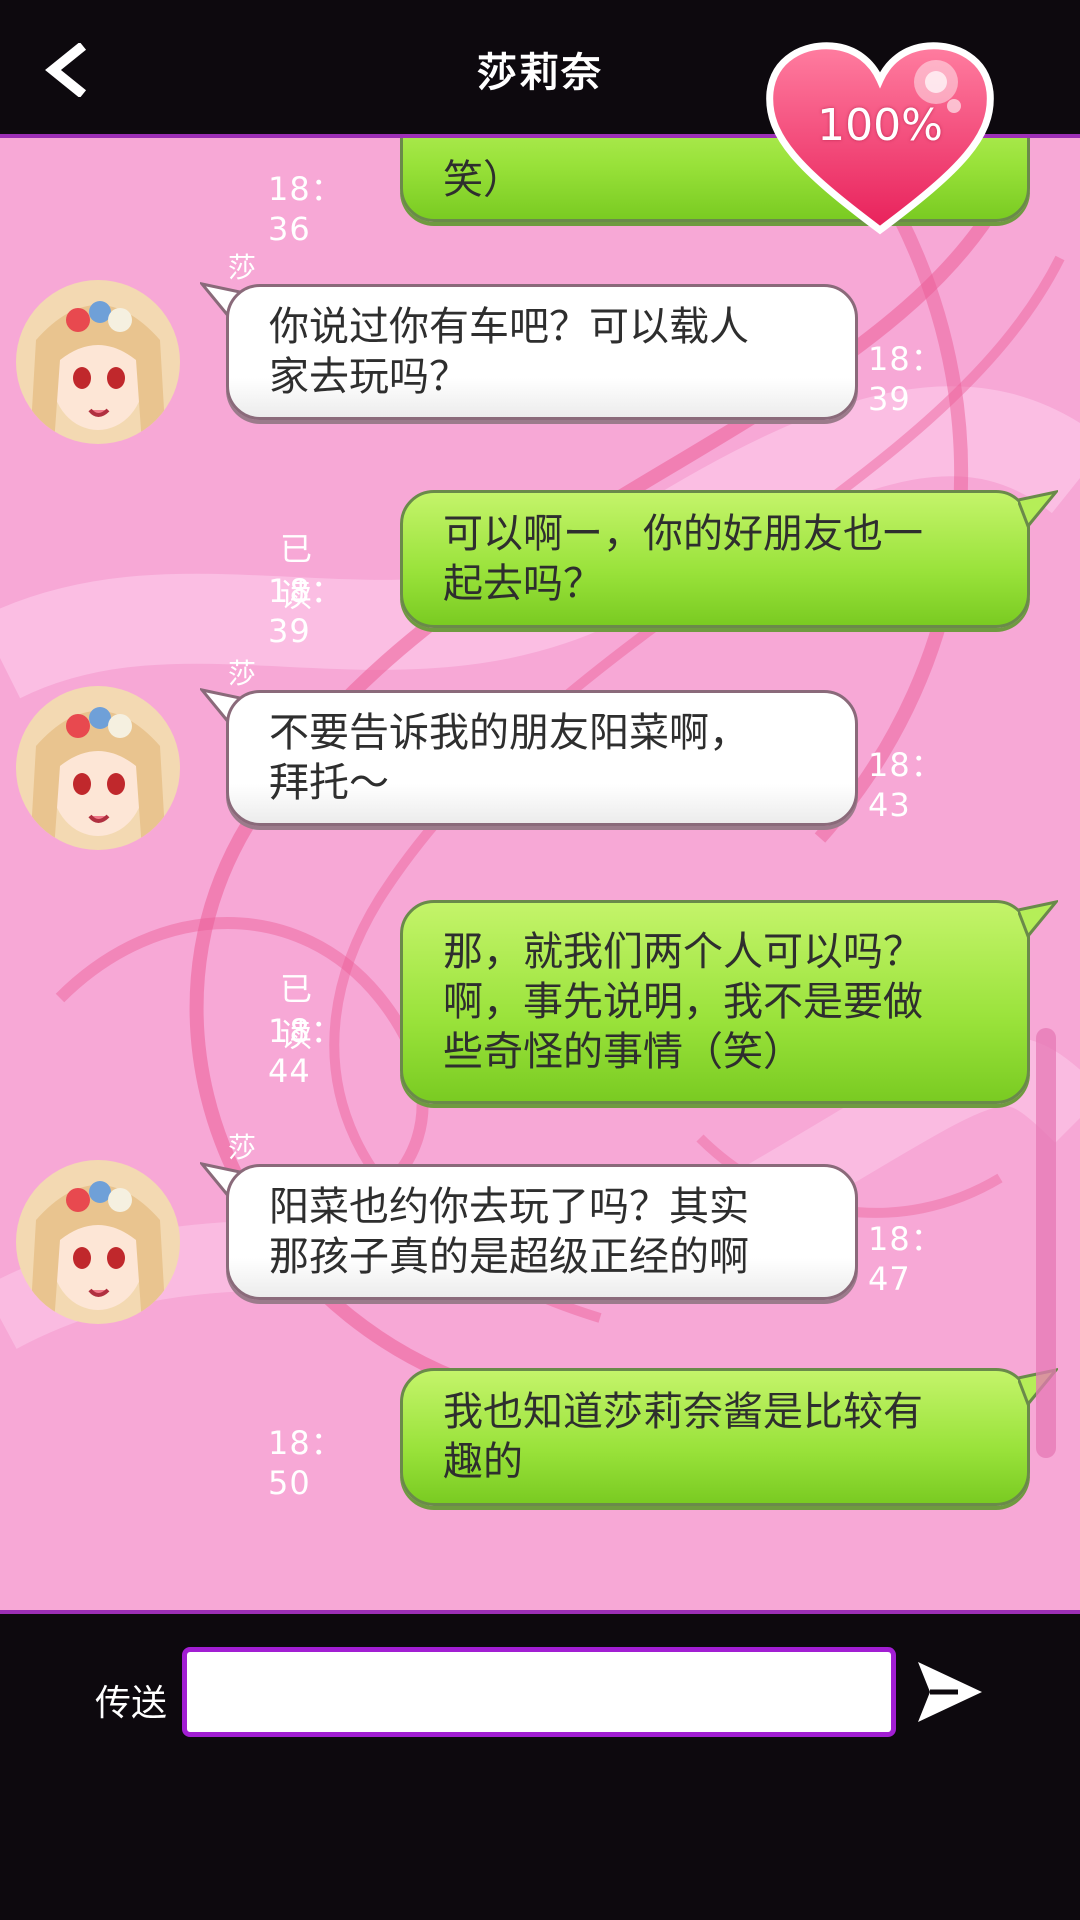 This screenshot has width=1080, height=1920. What do you see at coordinates (306, 1463) in the screenshot?
I see `message-time: 18：50` at bounding box center [306, 1463].